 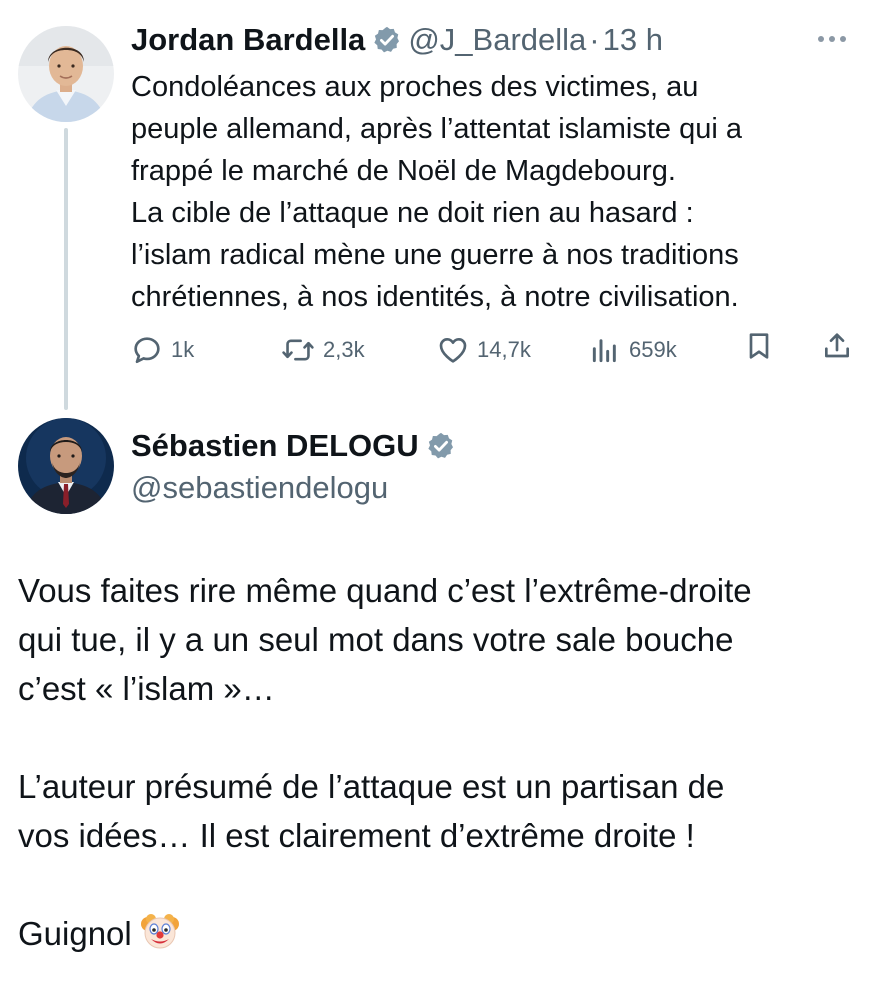 What do you see at coordinates (403, 171) in the screenshot?
I see `tweet-text-line: frappé le marché de Noël de Magdebourg.` at bounding box center [403, 171].